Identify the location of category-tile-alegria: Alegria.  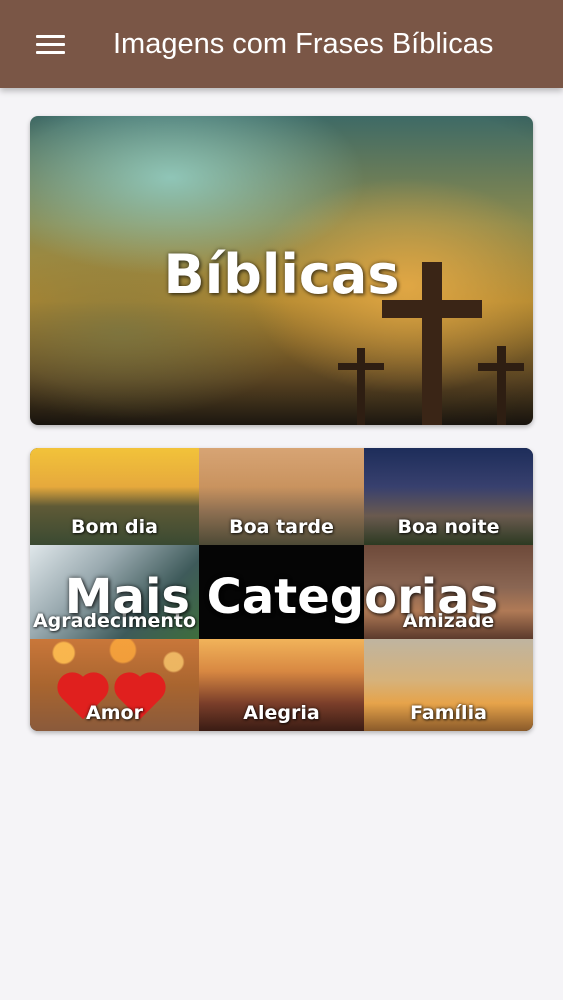
(281, 685).